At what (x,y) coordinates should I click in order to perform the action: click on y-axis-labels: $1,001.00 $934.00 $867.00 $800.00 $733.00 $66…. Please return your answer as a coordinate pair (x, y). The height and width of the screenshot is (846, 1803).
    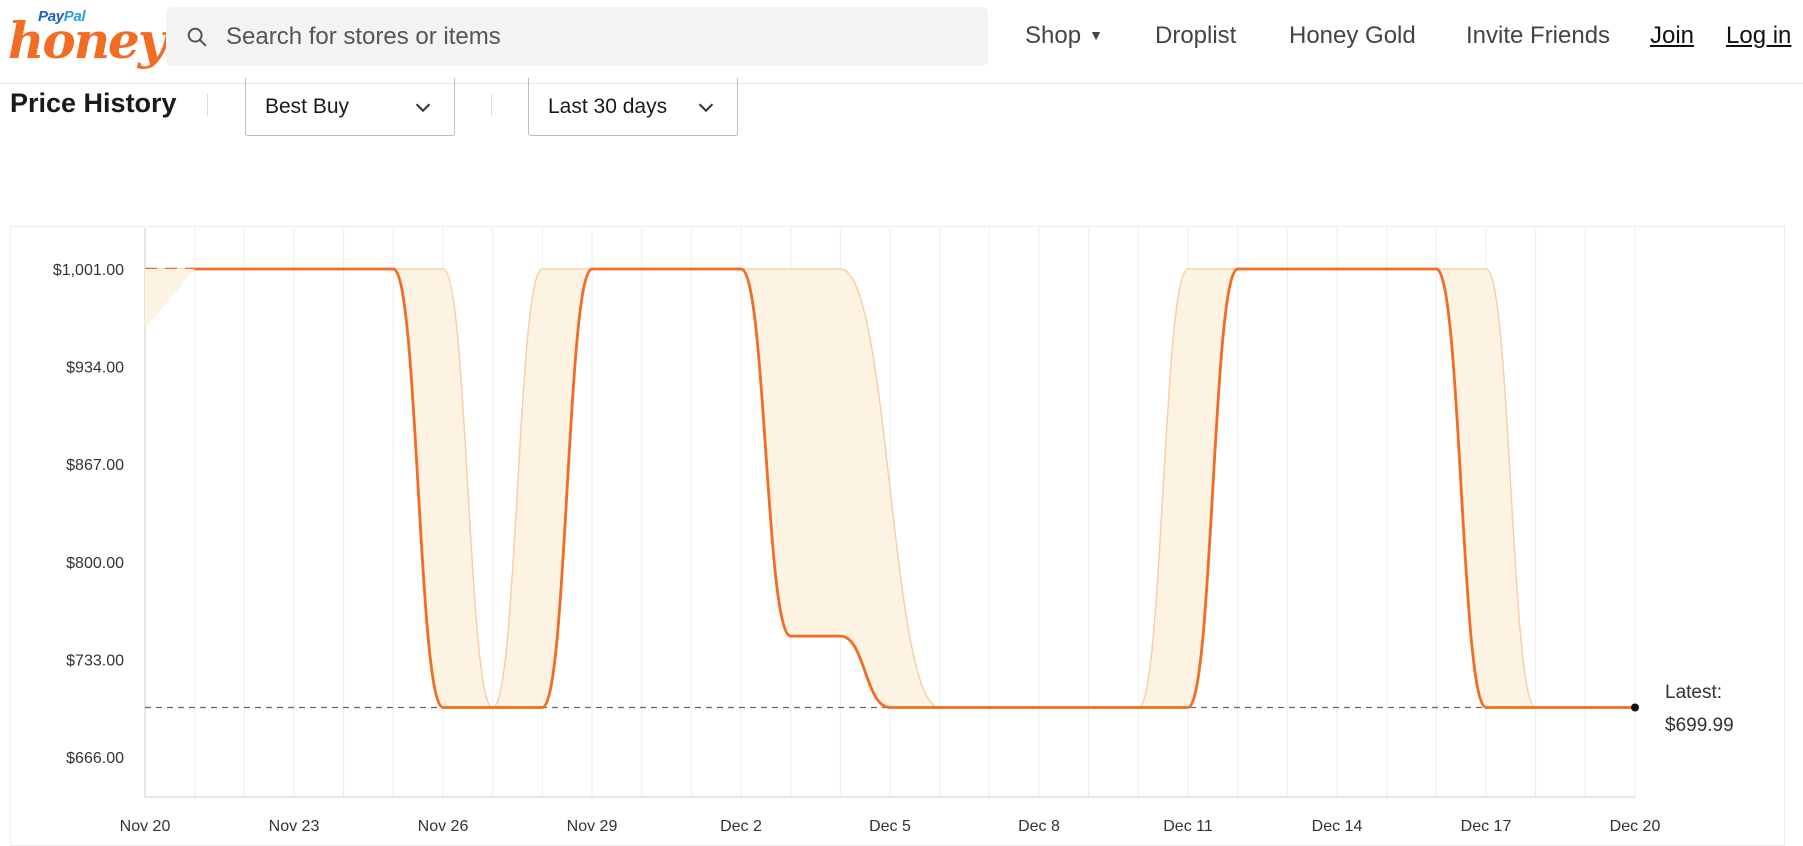
    Looking at the image, I should click on (88, 514).